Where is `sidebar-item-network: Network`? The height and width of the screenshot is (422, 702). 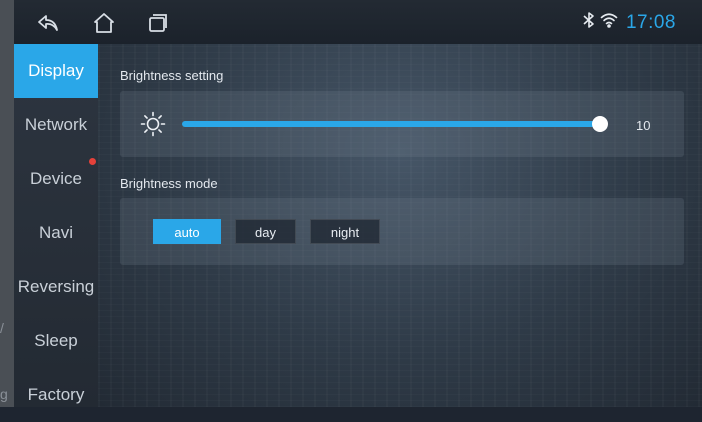
sidebar-item-network: Network is located at coordinates (56, 125).